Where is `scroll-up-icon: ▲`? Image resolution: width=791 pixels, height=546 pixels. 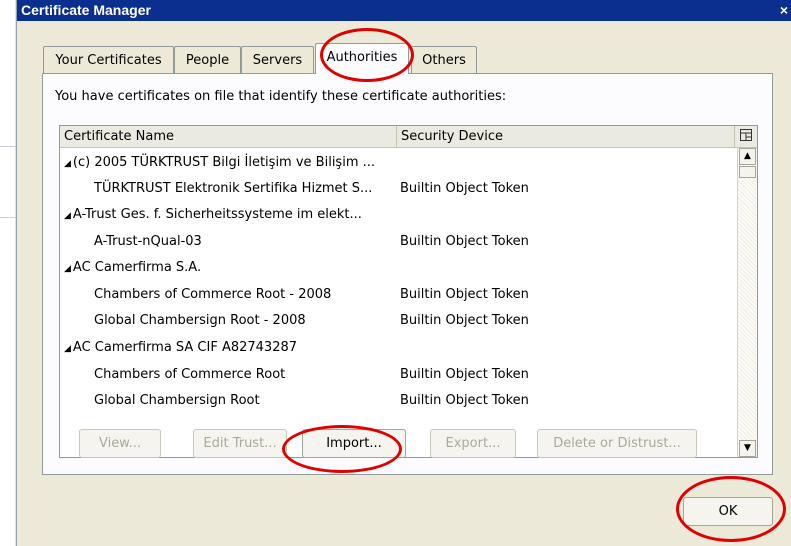
scroll-up-icon: ▲ is located at coordinates (747, 156).